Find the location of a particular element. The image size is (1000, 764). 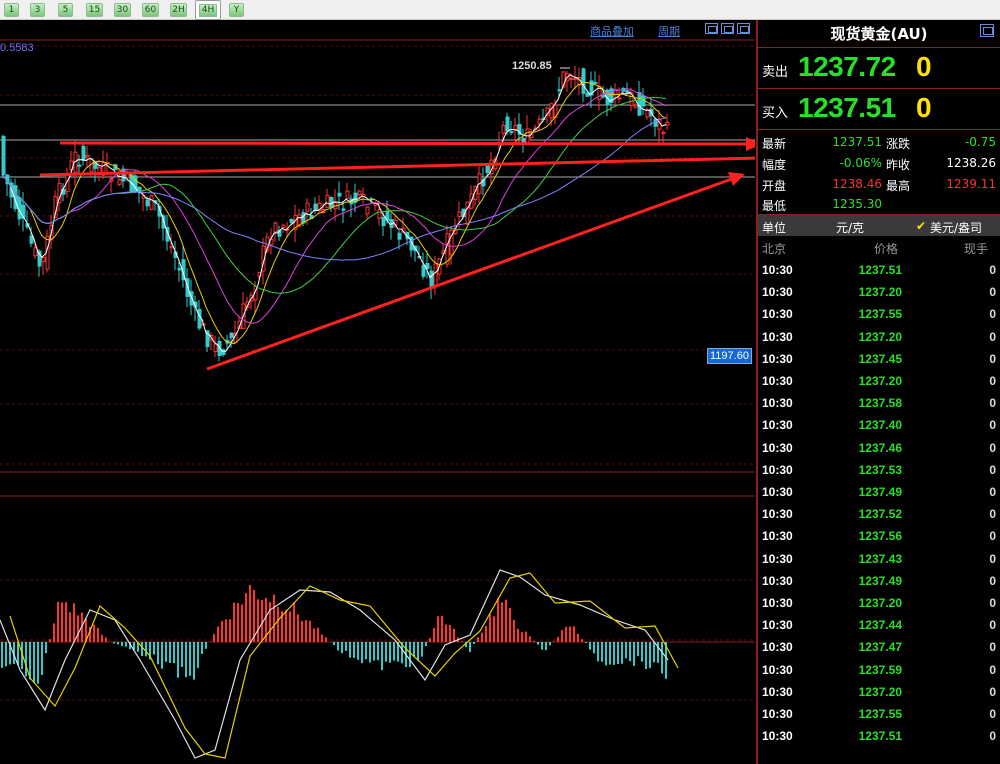

pct-label: 幅度 is located at coordinates (774, 165).